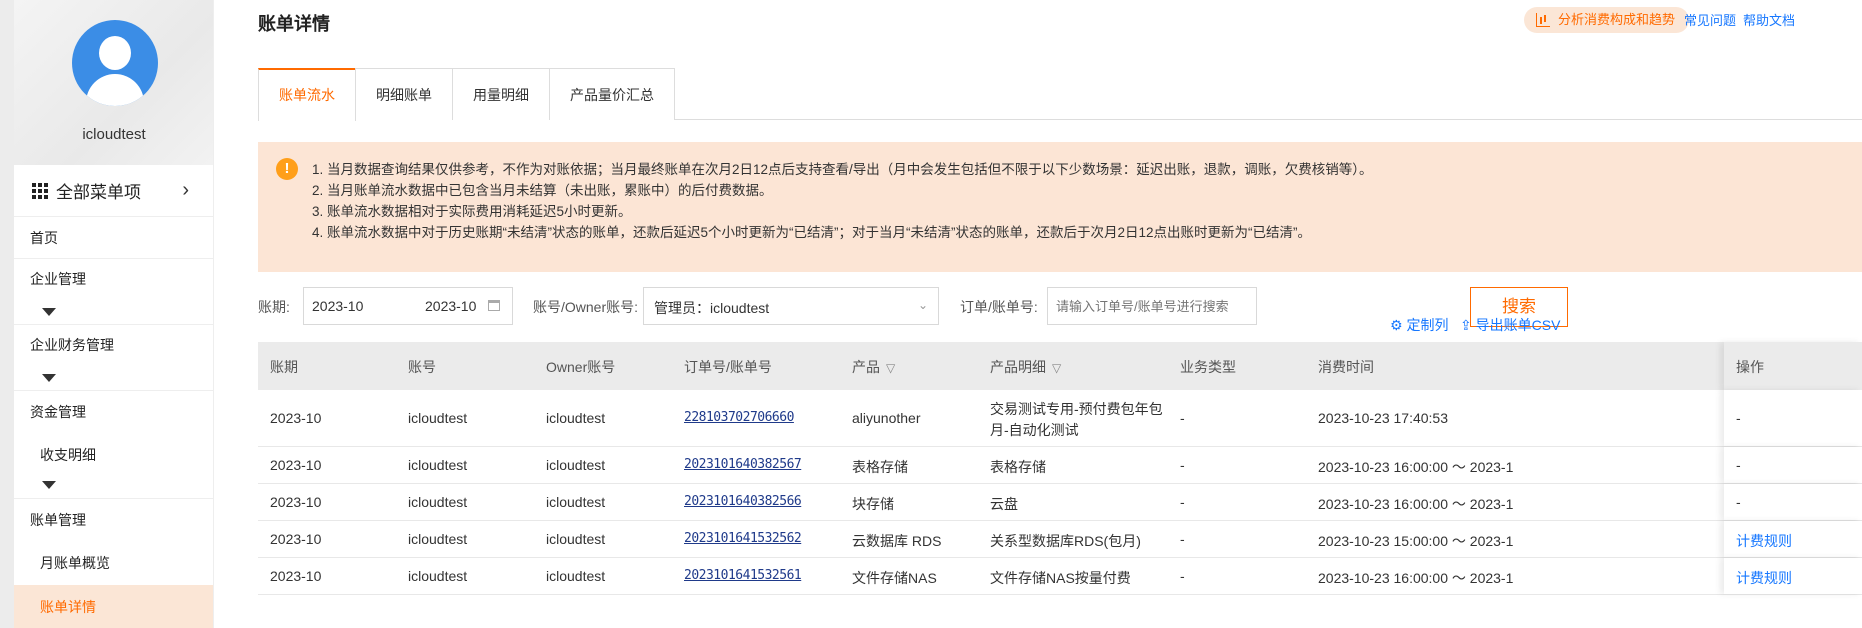  Describe the element at coordinates (113, 606) in the screenshot. I see `sidebar-item-bill-details: 账单详情` at that location.